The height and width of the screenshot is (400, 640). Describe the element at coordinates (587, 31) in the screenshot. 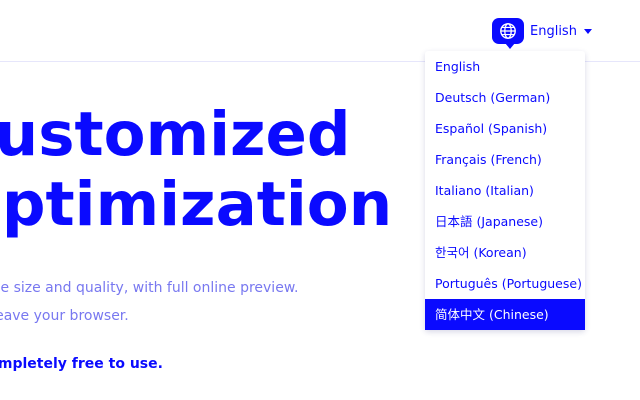

I see `chevron-down-icon` at that location.